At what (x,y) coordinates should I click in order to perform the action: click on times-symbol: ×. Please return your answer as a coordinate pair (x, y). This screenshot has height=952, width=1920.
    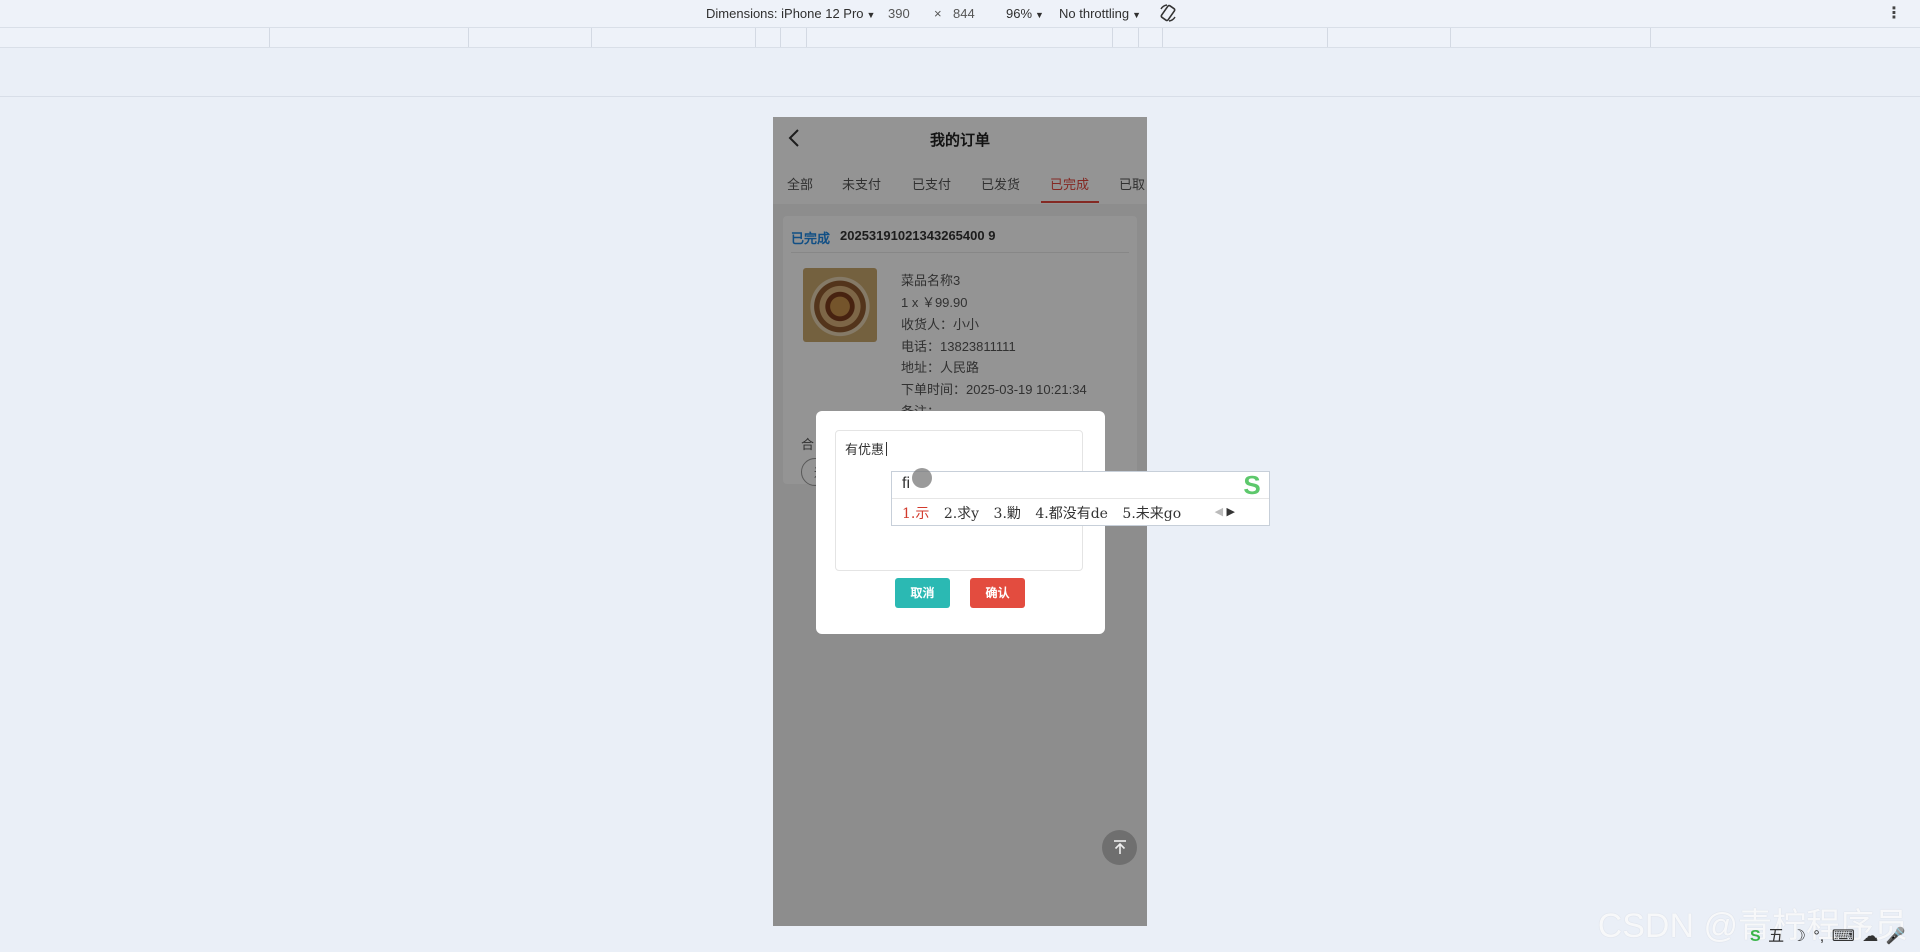
    Looking at the image, I should click on (938, 13).